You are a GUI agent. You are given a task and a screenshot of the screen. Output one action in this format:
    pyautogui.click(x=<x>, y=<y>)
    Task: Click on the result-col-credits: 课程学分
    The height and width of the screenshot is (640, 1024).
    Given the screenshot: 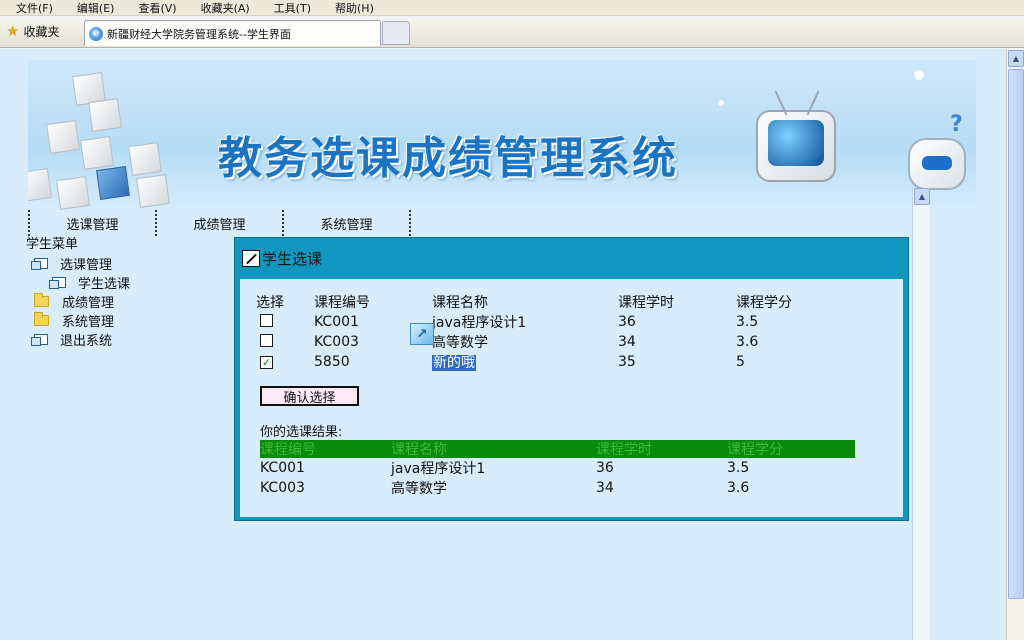 What is the action you would take?
    pyautogui.click(x=755, y=450)
    